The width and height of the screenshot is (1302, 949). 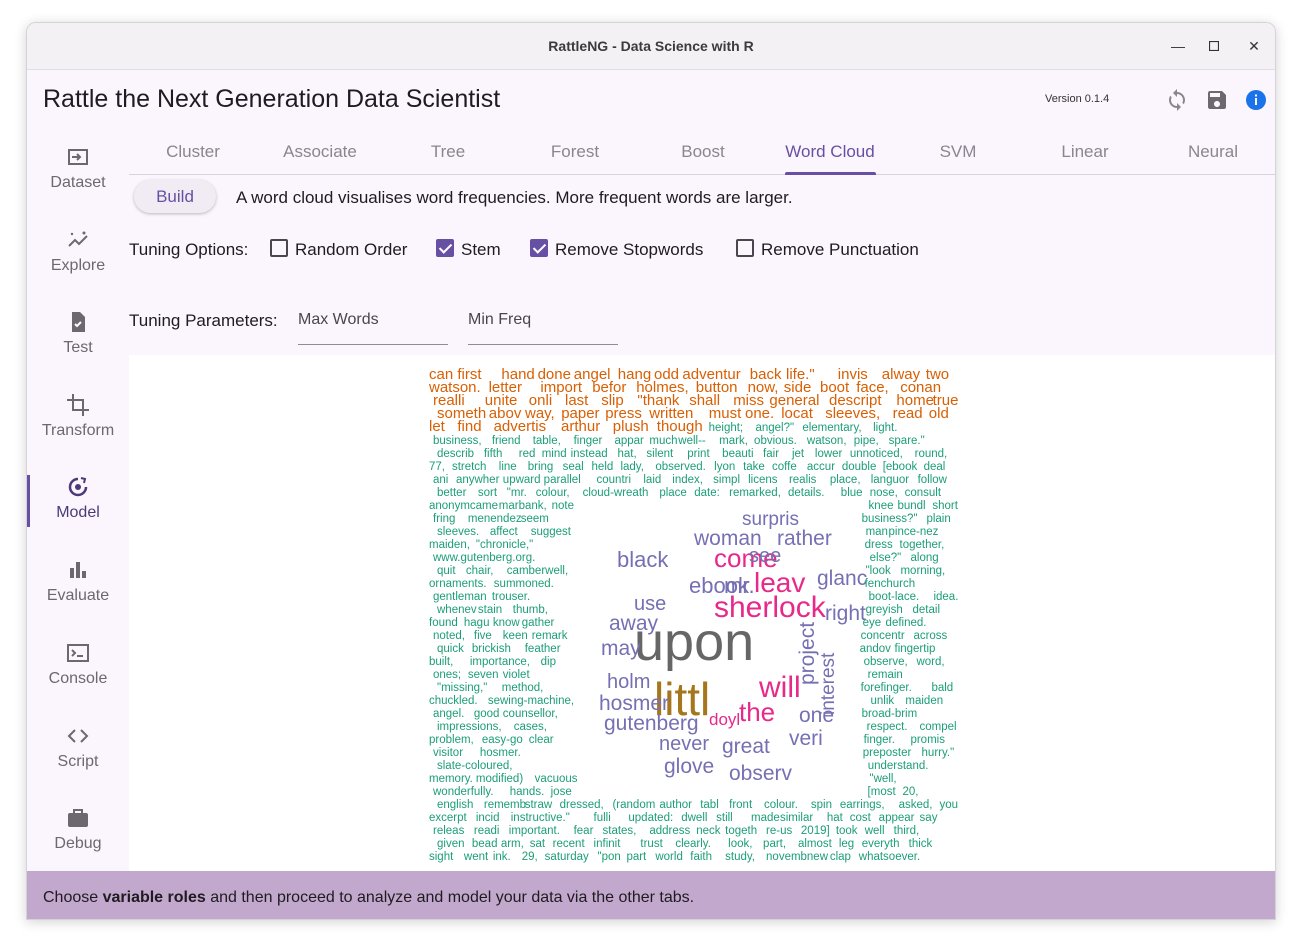 I want to click on word-cloud-word: business?", so click(x=890, y=519).